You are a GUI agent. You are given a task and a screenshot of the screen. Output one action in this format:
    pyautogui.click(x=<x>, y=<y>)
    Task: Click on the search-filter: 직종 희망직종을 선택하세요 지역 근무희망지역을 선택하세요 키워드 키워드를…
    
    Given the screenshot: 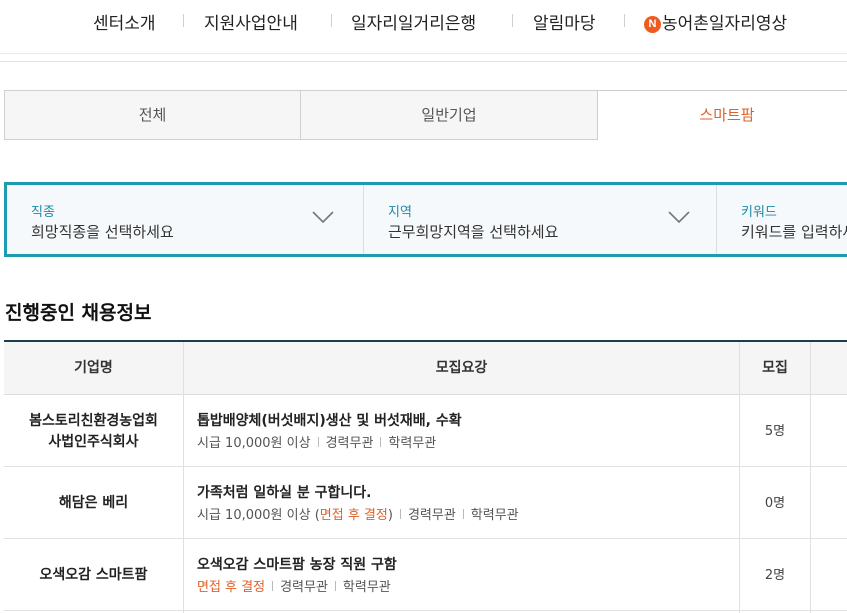 What is the action you would take?
    pyautogui.click(x=425, y=219)
    